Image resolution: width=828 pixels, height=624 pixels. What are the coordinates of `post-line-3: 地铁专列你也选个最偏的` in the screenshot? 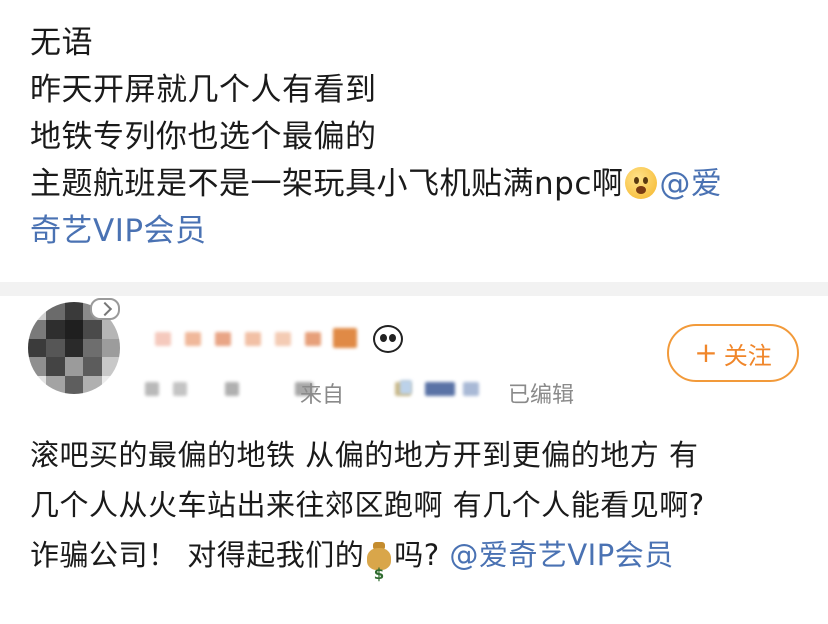 It's located at (203, 137).